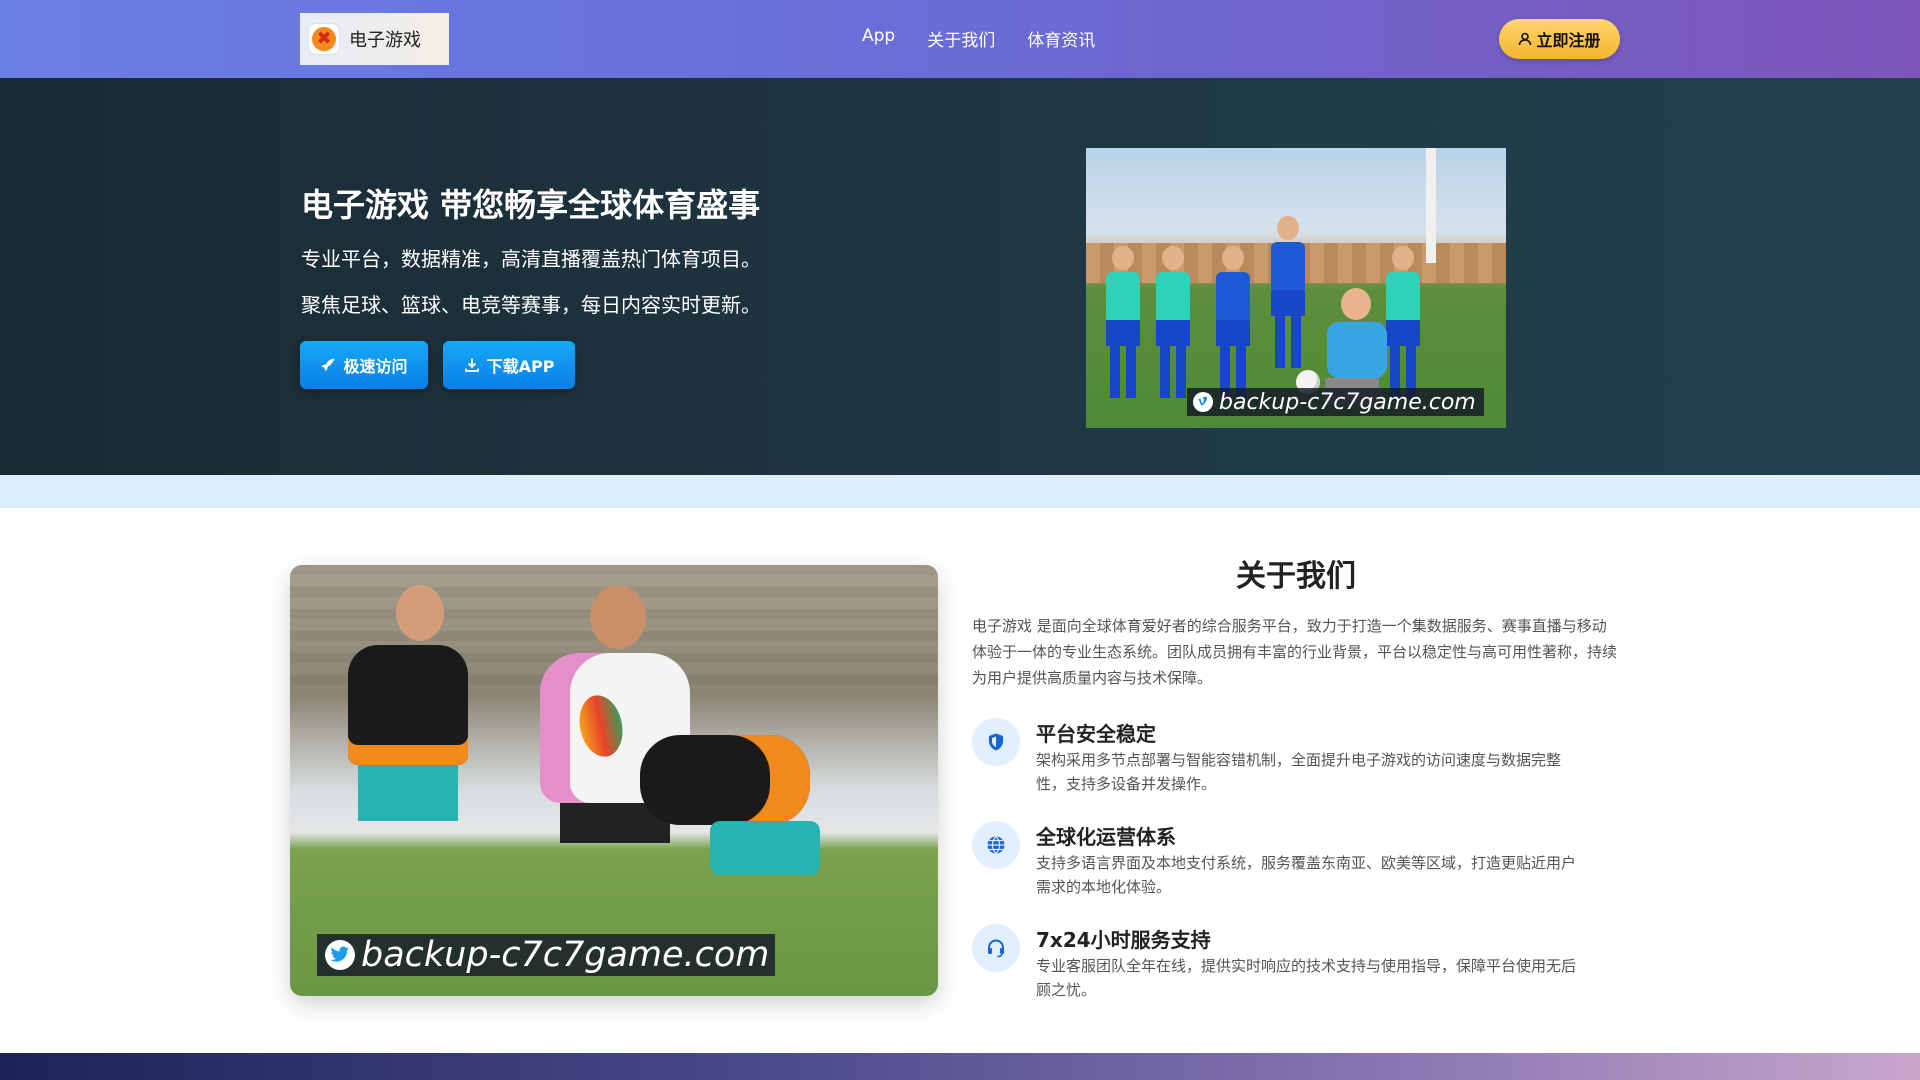 This screenshot has height=1080, width=1920. I want to click on brand-logo-link: ✖ 电子游戏, so click(374, 39).